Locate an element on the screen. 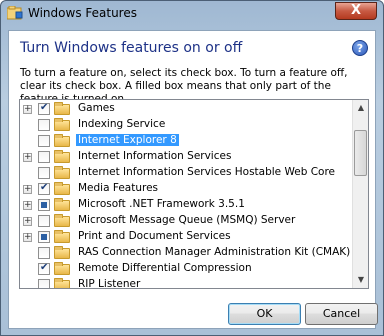  windows-features-icon is located at coordinates (14, 12).